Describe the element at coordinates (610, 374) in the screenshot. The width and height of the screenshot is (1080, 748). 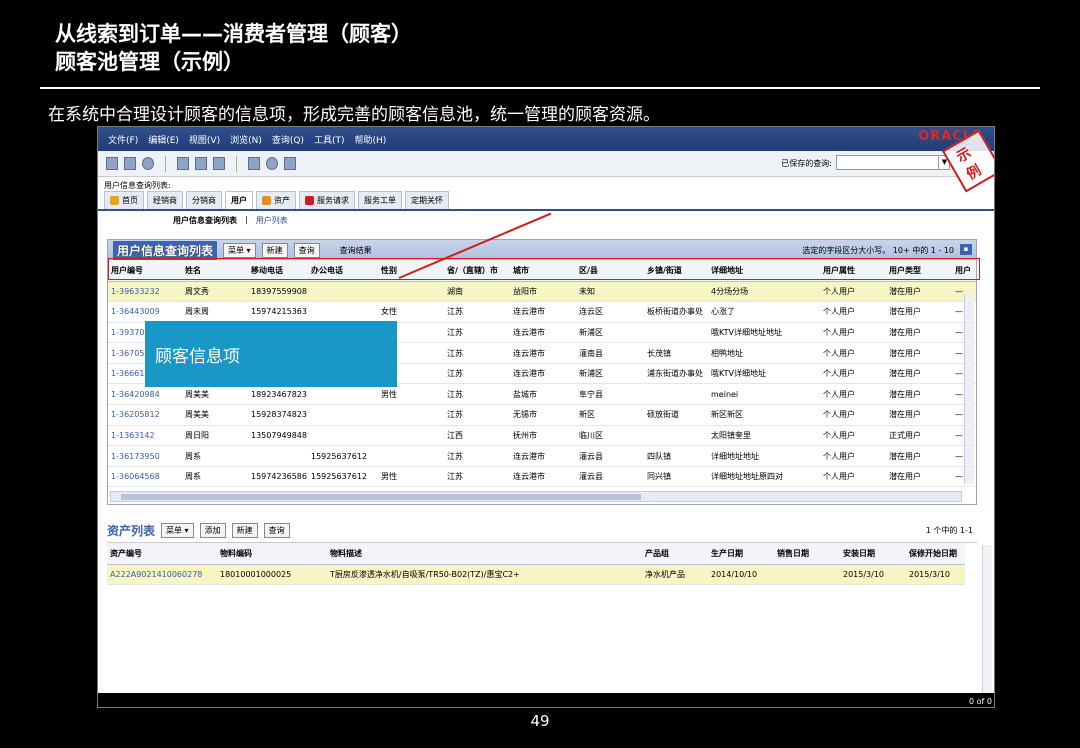
I see `table-cell: 新浦区` at that location.